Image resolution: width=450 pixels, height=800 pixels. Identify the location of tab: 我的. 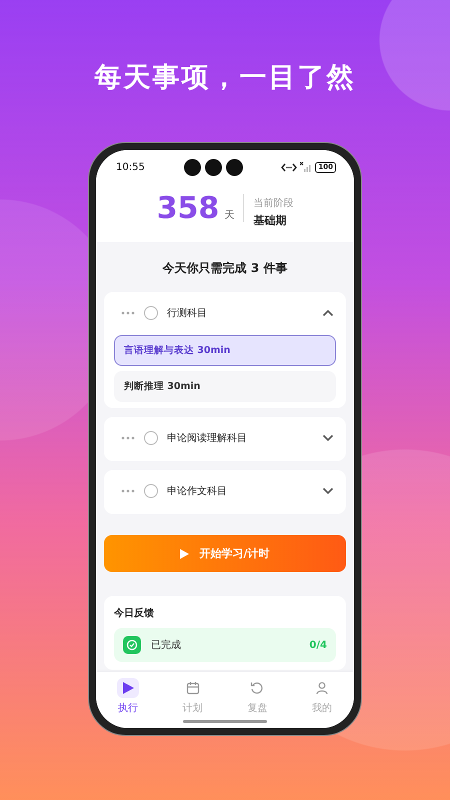
(322, 697).